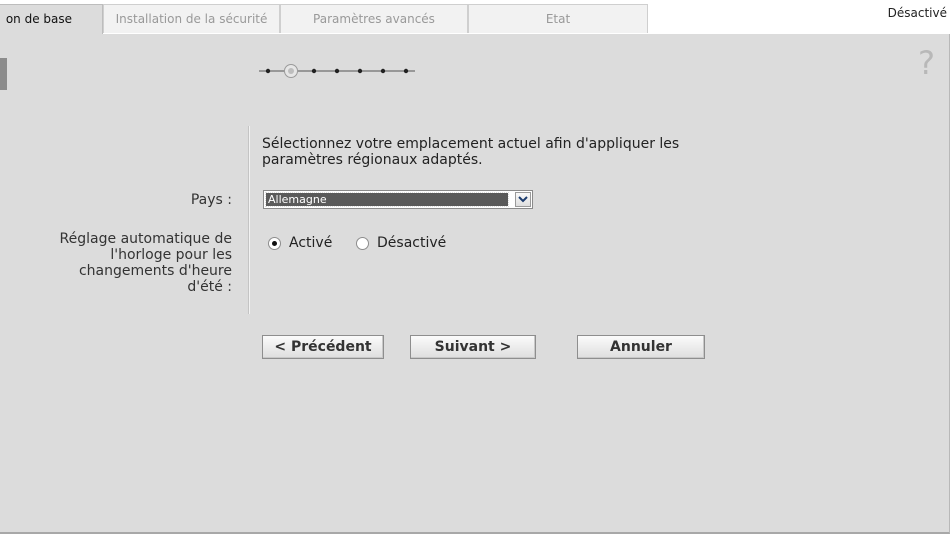 The width and height of the screenshot is (951, 537). Describe the element at coordinates (311, 243) in the screenshot. I see `radio-on-label: Activé` at that location.